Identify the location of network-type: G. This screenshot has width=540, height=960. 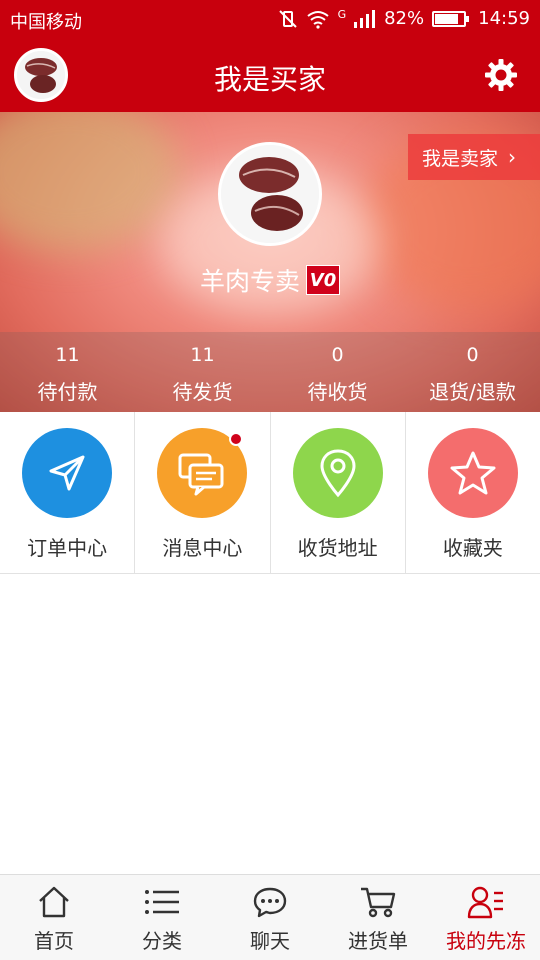
(342, 14).